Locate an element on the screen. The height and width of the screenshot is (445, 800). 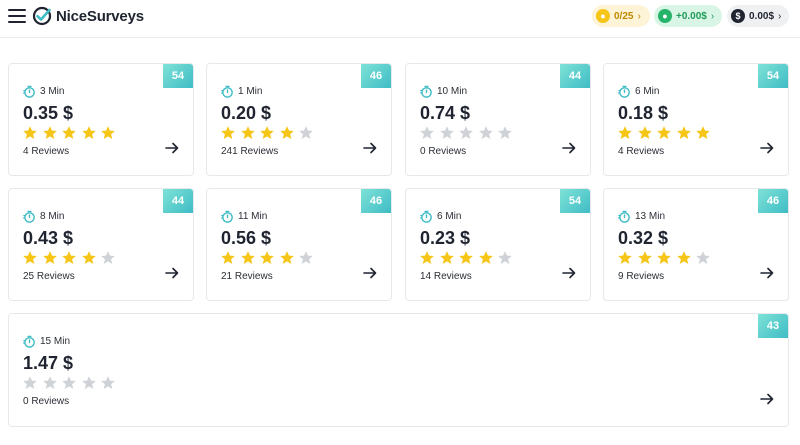
duration: 6 Min is located at coordinates (440, 216).